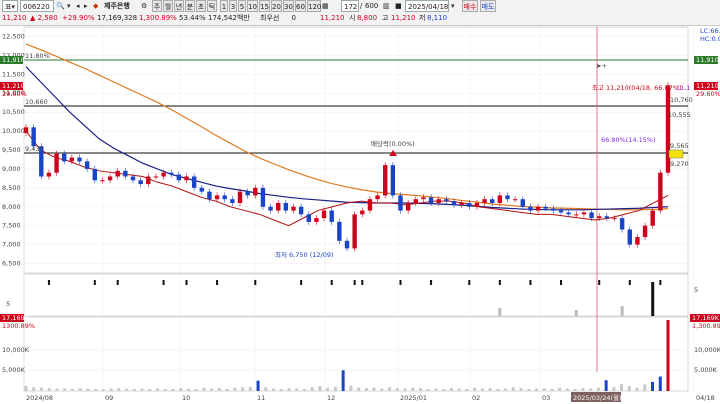 The width and height of the screenshot is (720, 404). Describe the element at coordinates (10, 6) in the screenshot. I see `market-select: 표▾` at that location.